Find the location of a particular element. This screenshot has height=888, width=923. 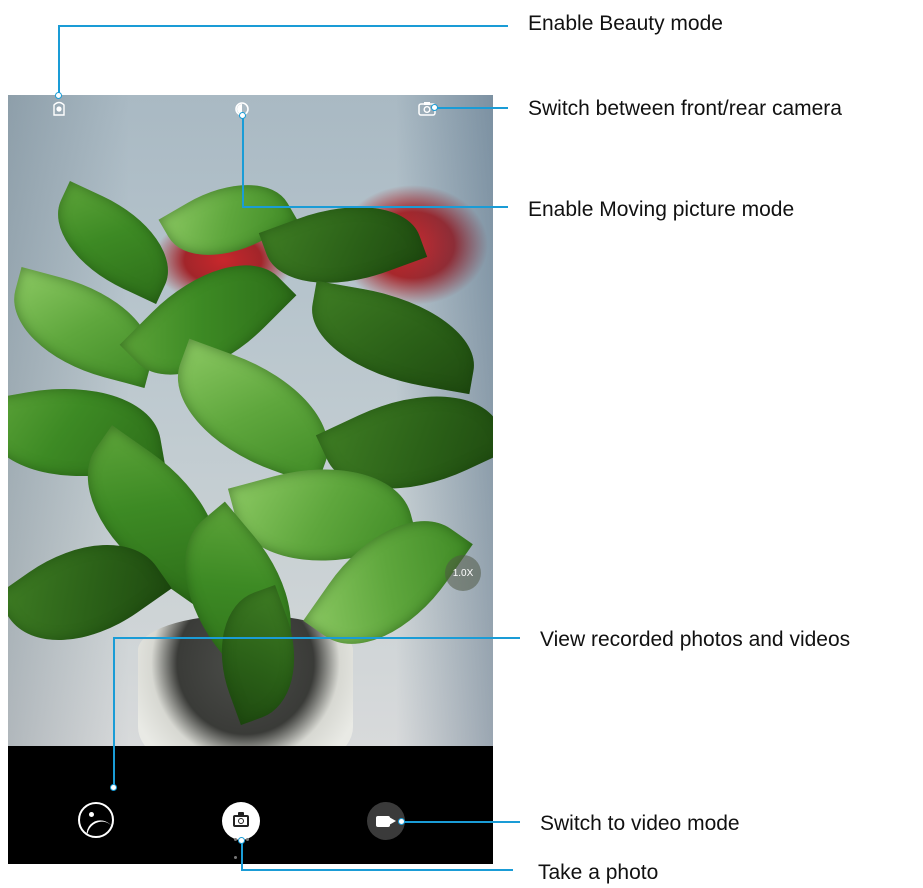

camera-control-bar is located at coordinates (250, 805).